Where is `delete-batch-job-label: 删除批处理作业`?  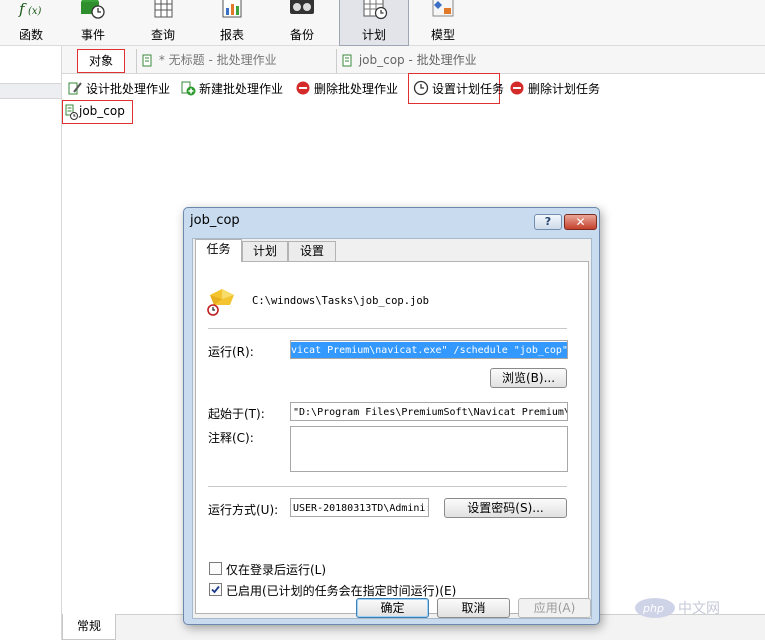
delete-batch-job-label: 删除批处理作业 is located at coordinates (356, 89).